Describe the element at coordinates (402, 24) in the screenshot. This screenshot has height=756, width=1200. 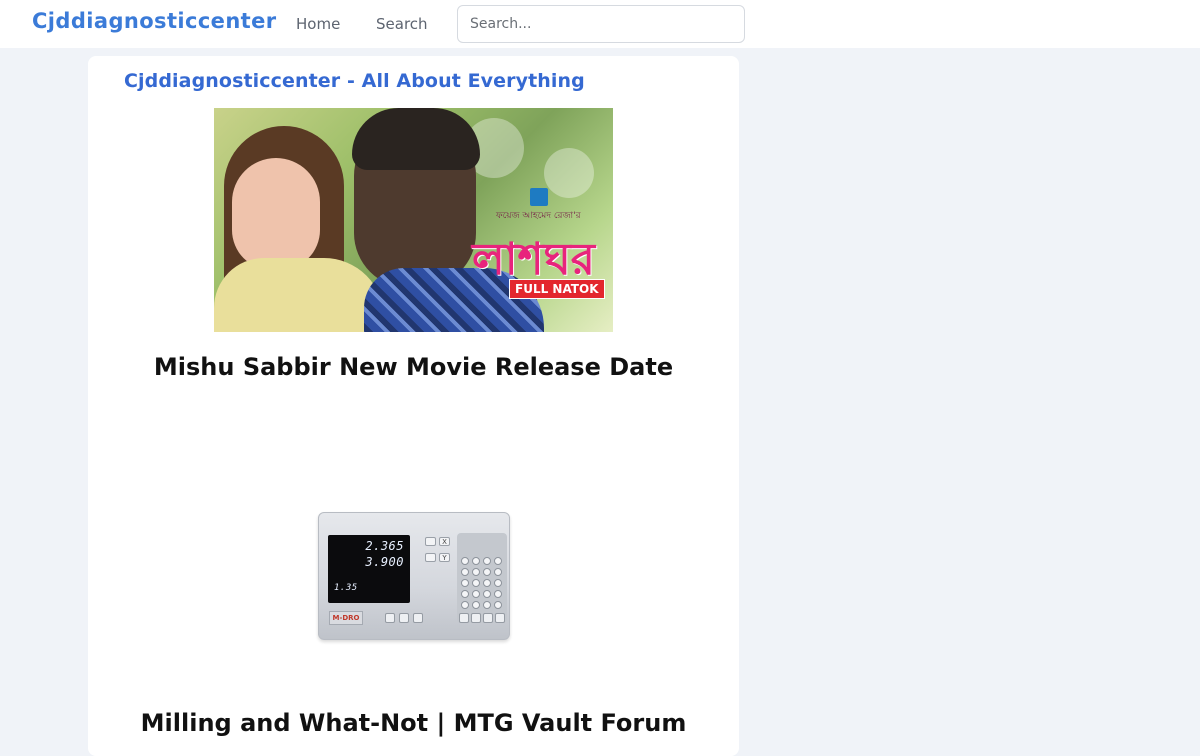
I see `nav-link-search: Search` at that location.